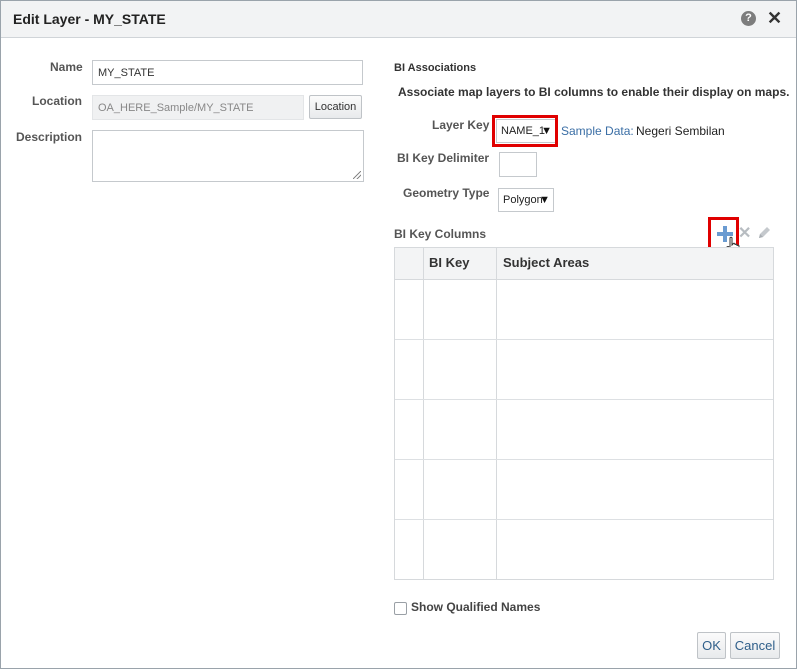  What do you see at coordinates (518, 164) in the screenshot?
I see `bi-key-delimiter-input` at bounding box center [518, 164].